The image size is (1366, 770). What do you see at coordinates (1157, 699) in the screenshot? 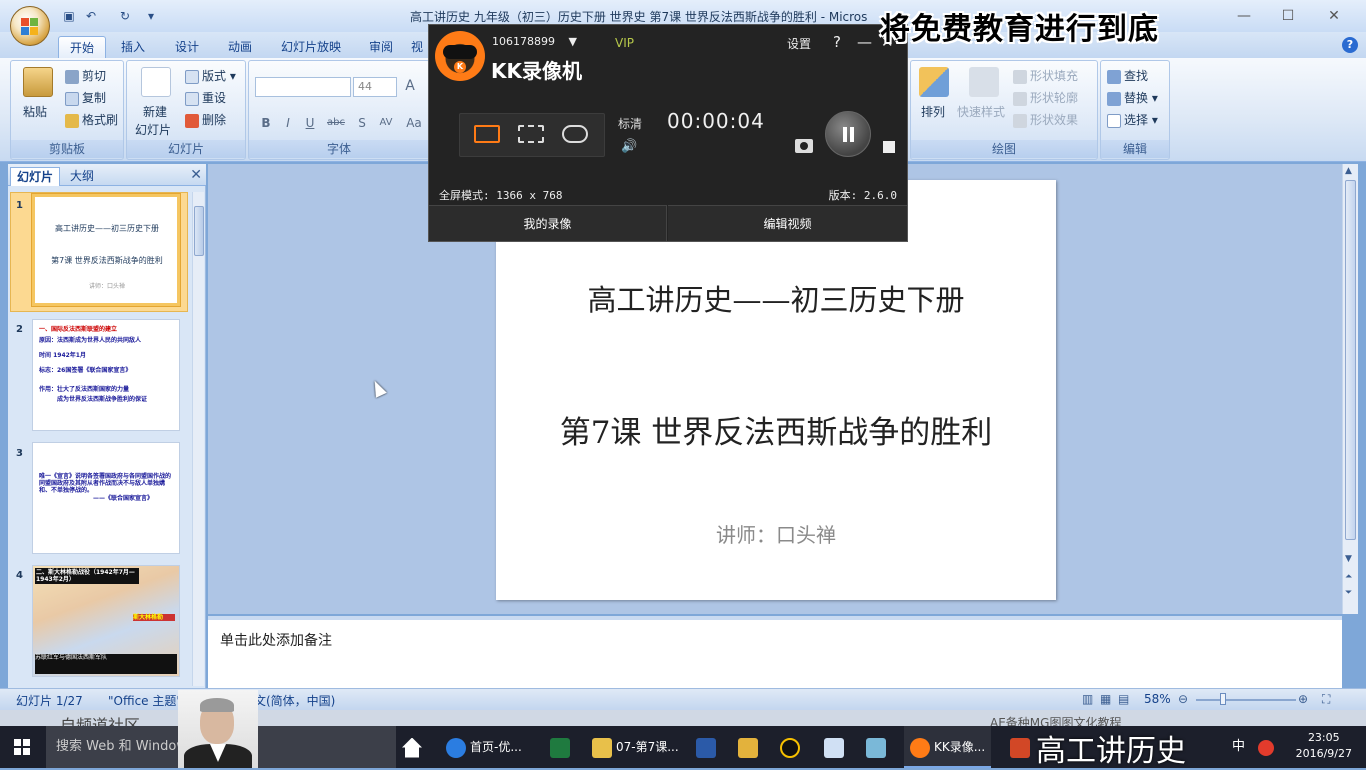
I see `zoom-level: 58%` at bounding box center [1157, 699].